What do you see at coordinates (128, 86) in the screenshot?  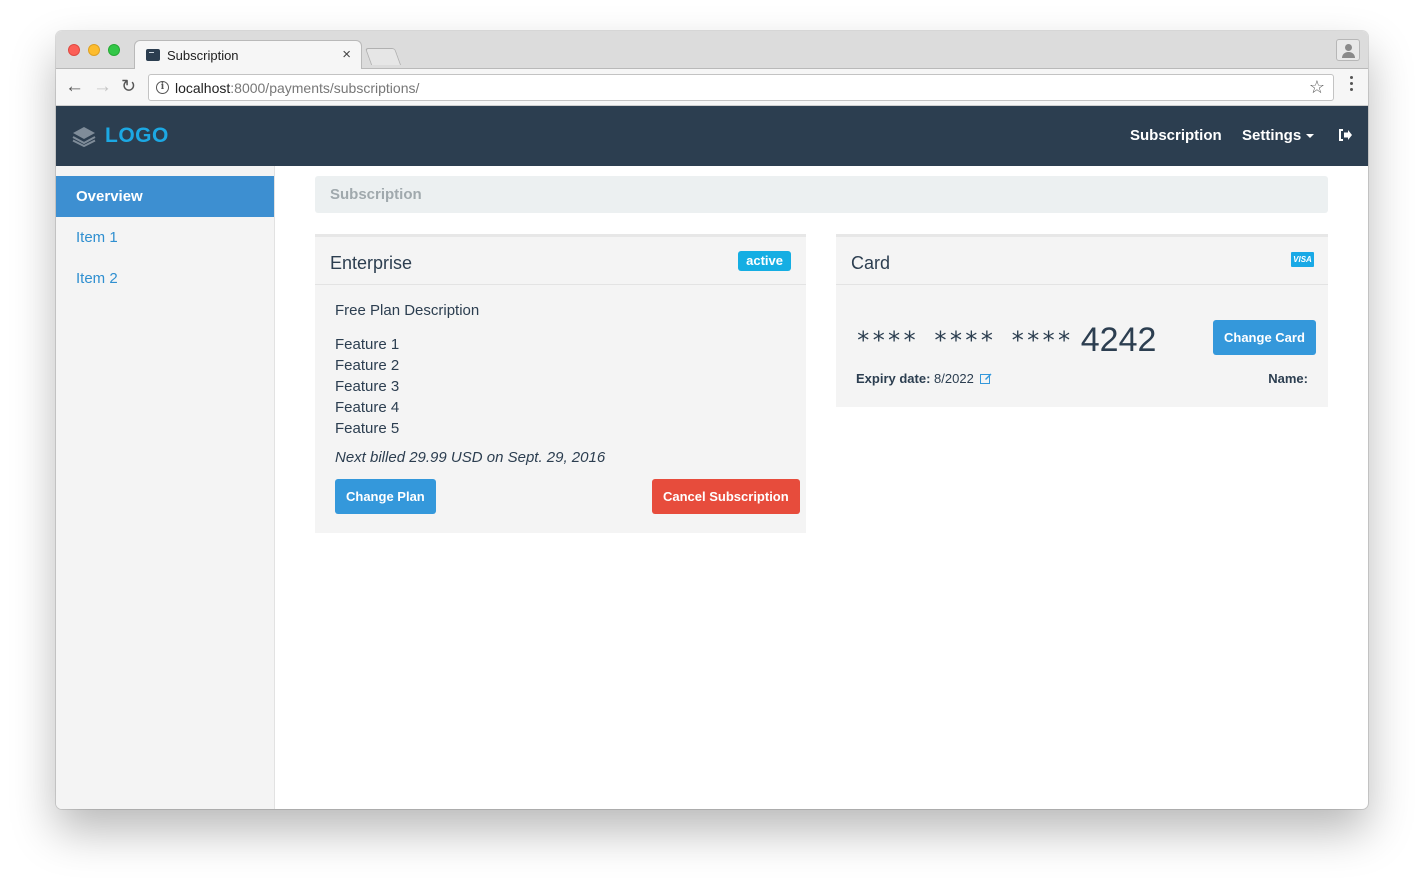 I see `reload-icon: ↻` at bounding box center [128, 86].